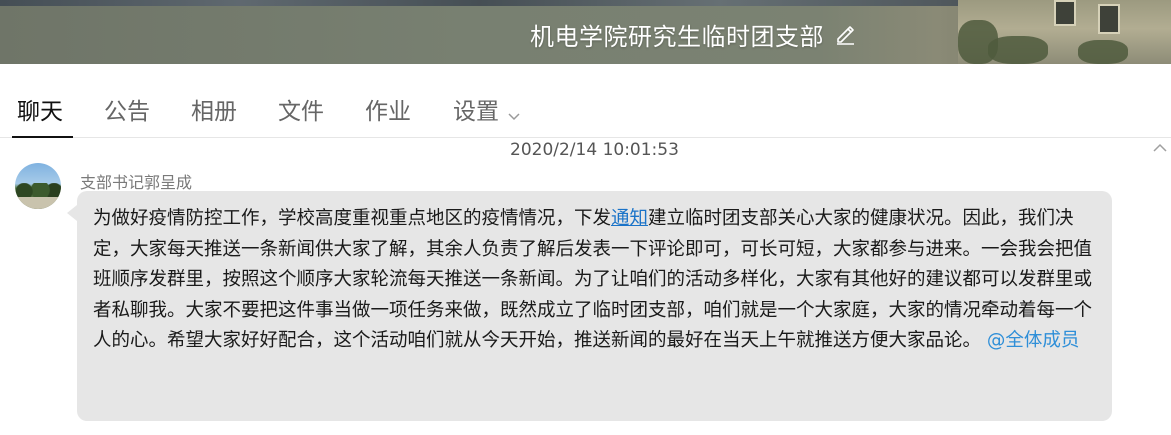 Image resolution: width=1171 pixels, height=435 pixels. I want to click on tab-files: 文件, so click(301, 109).